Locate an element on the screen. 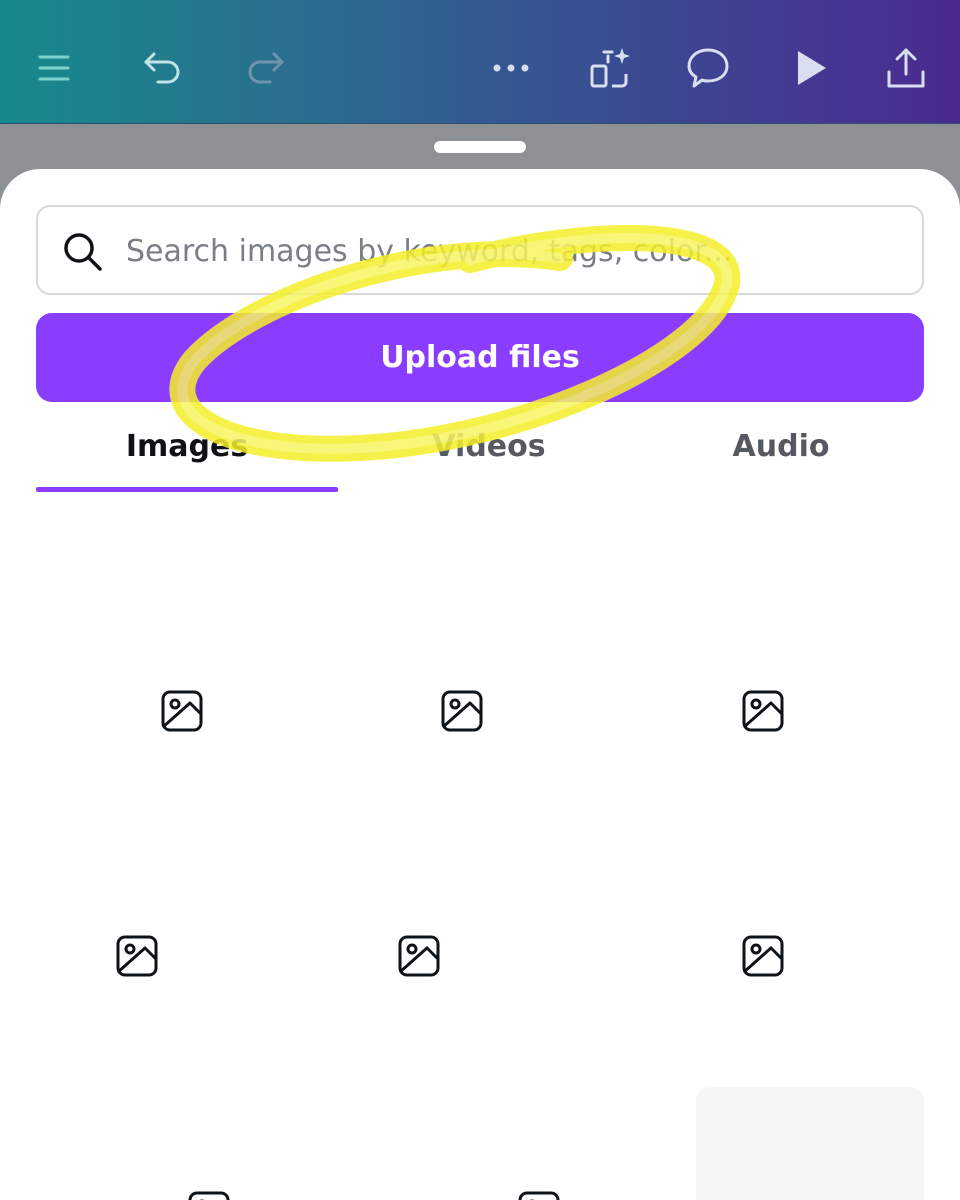 The width and height of the screenshot is (960, 1200). search-field is located at coordinates (480, 250).